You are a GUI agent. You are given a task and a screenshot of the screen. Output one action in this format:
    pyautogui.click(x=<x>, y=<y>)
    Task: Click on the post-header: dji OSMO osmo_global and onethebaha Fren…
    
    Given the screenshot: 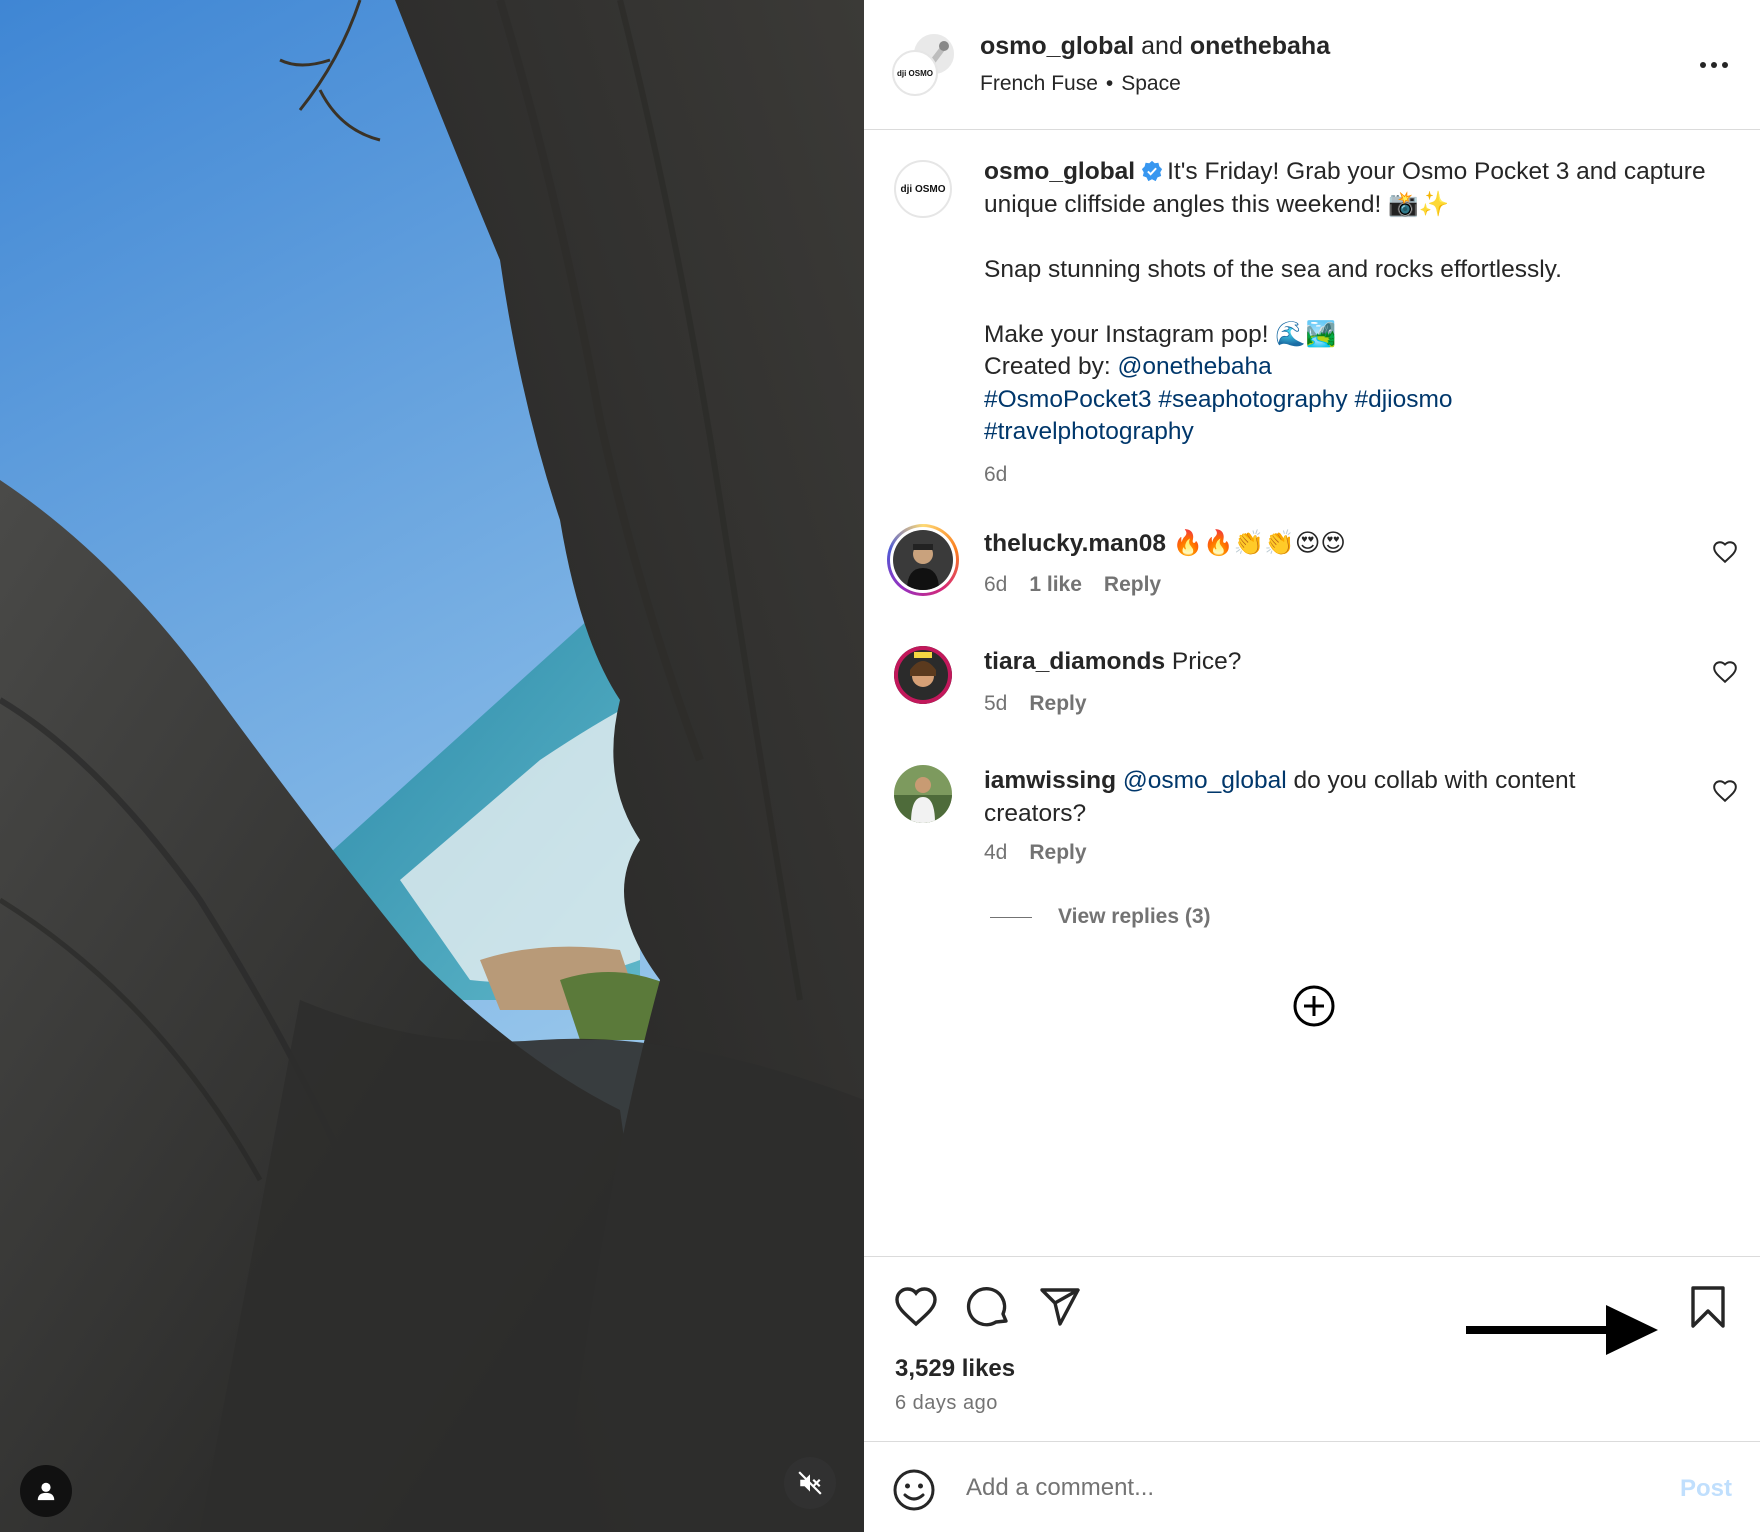 What is the action you would take?
    pyautogui.click(x=1312, y=65)
    